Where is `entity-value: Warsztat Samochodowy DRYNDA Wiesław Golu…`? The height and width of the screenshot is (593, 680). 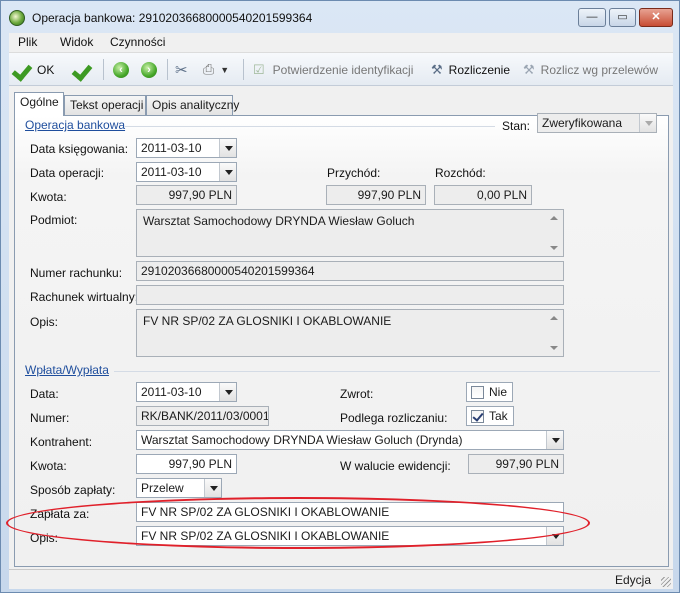 entity-value: Warsztat Samochodowy DRYNDA Wiesław Golu… is located at coordinates (279, 221).